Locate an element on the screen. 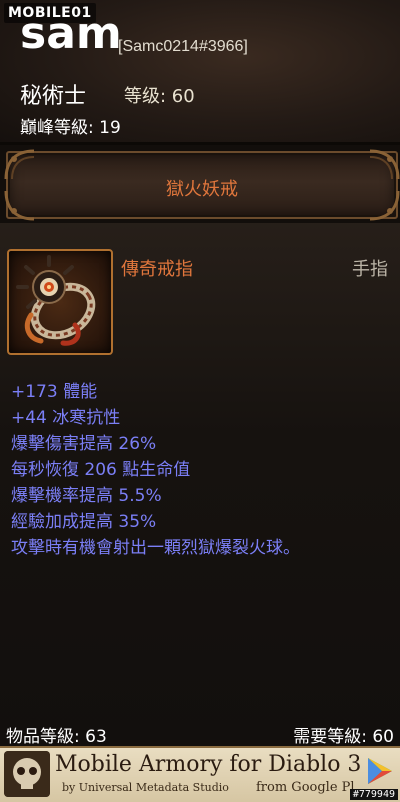 Image resolution: width=400 pixels, height=802 pixels. hero-name: sam is located at coordinates (71, 33).